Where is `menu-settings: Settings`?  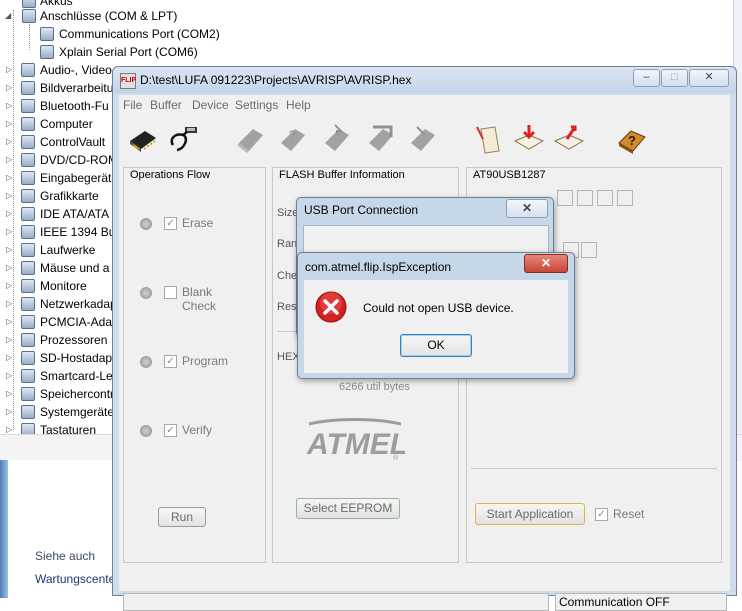 menu-settings: Settings is located at coordinates (256, 105).